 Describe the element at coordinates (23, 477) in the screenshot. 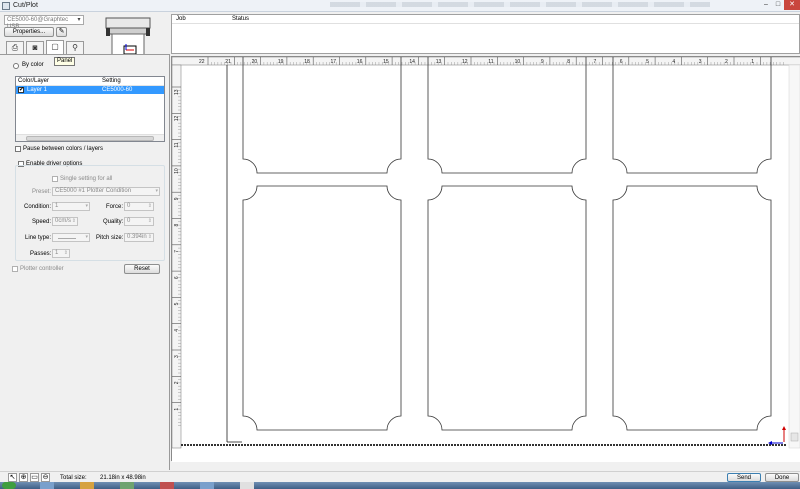

I see `zoom-in-icon: ⊕` at that location.